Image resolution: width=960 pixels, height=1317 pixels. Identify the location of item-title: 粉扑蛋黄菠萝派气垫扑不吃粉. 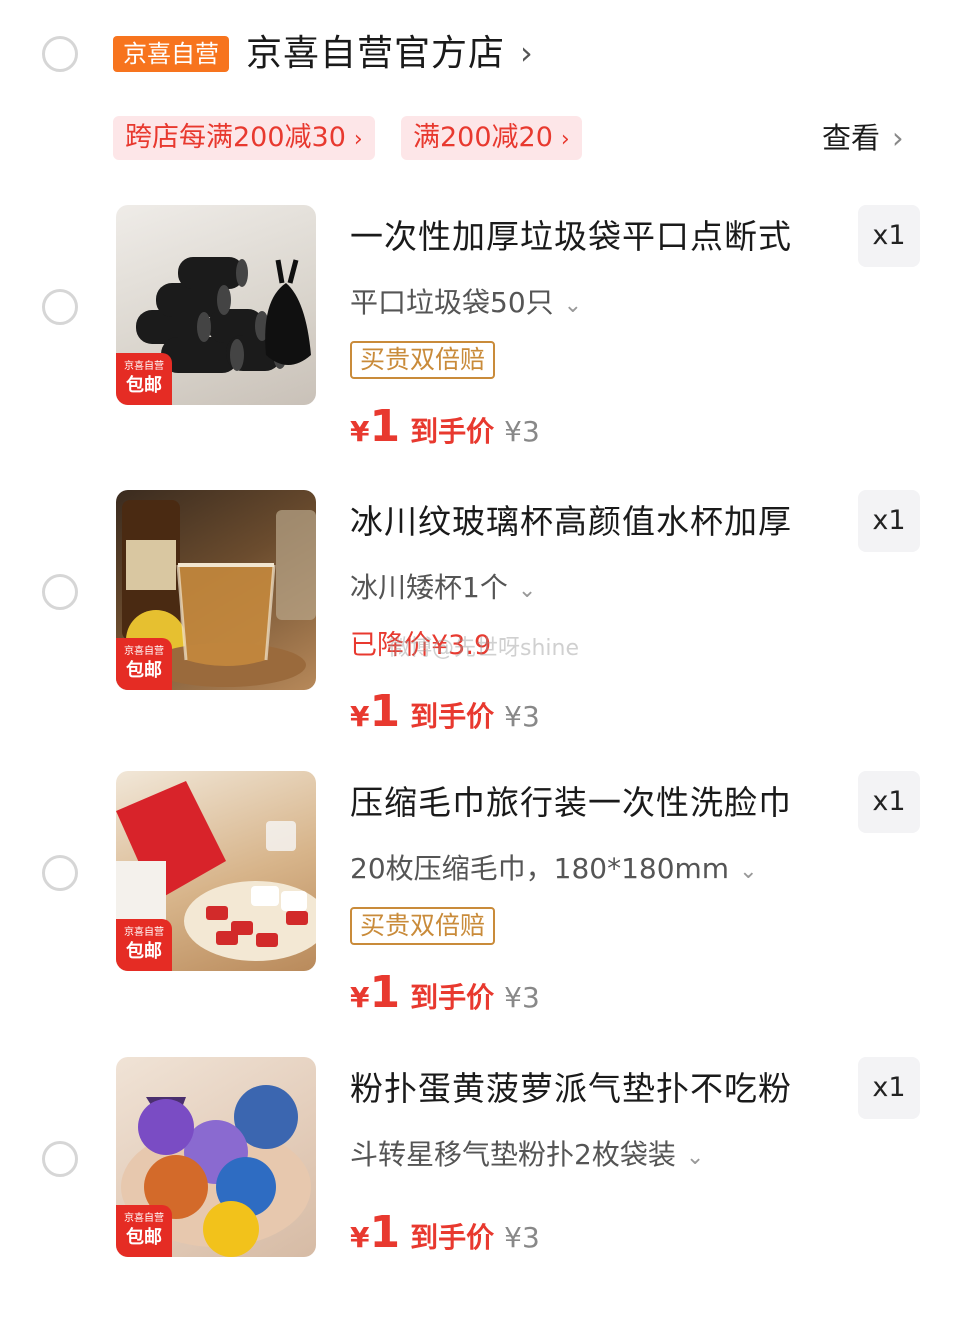
(571, 1089).